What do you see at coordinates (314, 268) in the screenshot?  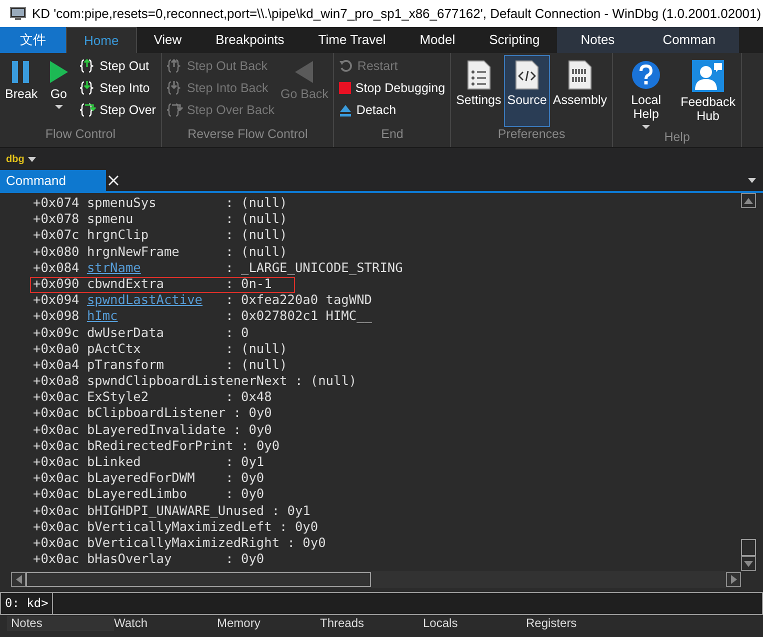 I see `field-value: : _LARGE_UNICODE_STRING` at bounding box center [314, 268].